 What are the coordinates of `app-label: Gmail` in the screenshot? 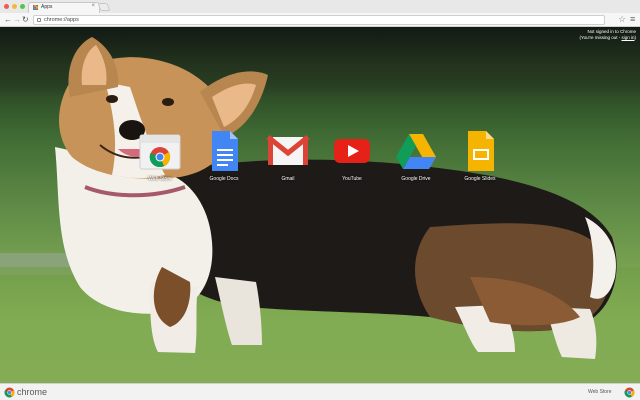 It's located at (288, 179).